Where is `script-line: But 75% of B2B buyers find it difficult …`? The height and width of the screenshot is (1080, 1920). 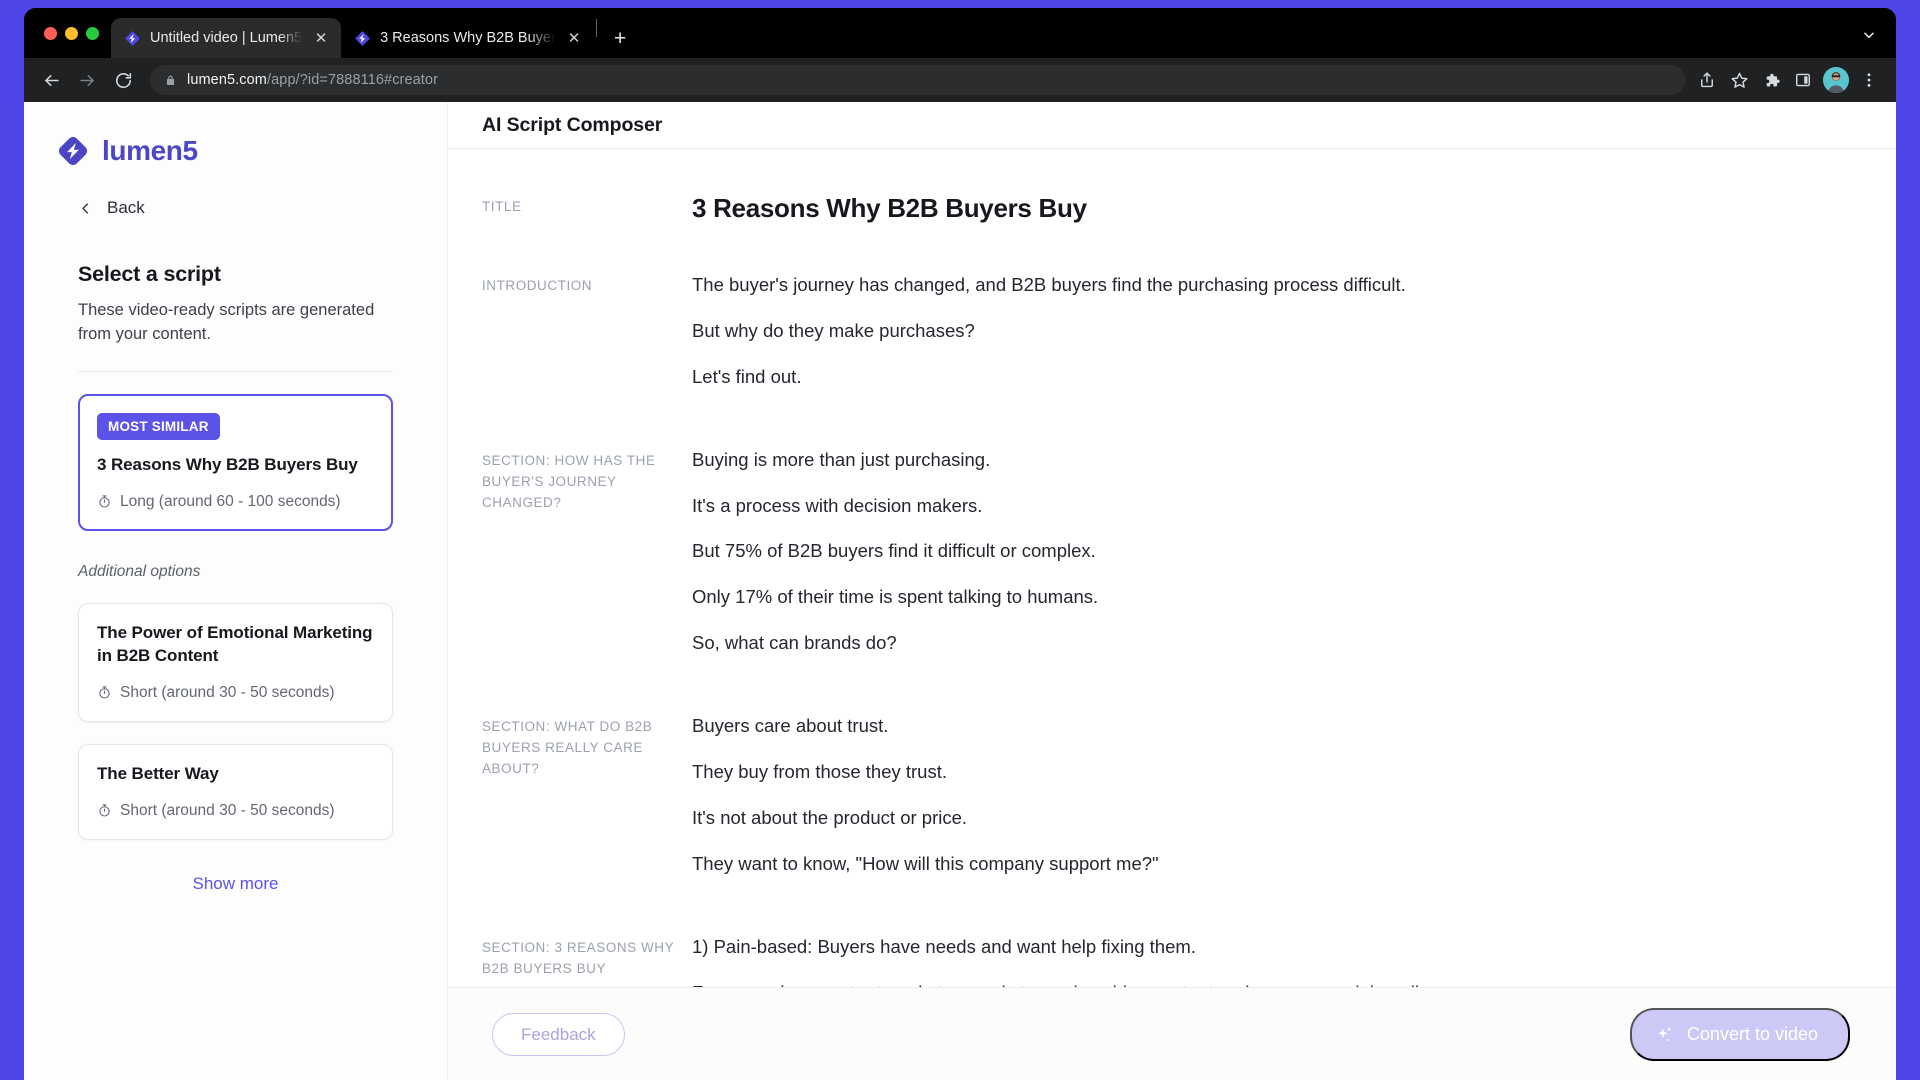
script-line: But 75% of B2B buyers find it difficult … is located at coordinates (894, 551).